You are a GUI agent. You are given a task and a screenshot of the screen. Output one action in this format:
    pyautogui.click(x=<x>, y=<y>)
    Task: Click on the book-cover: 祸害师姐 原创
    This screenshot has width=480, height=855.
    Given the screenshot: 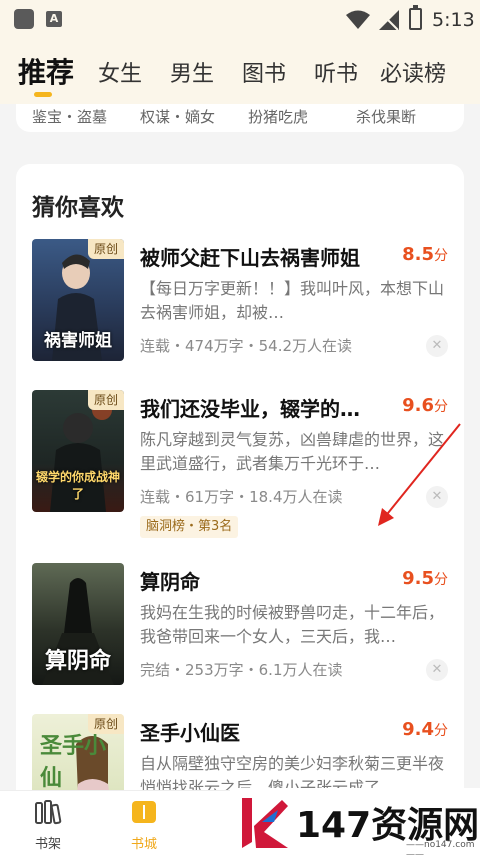 What is the action you would take?
    pyautogui.click(x=78, y=300)
    